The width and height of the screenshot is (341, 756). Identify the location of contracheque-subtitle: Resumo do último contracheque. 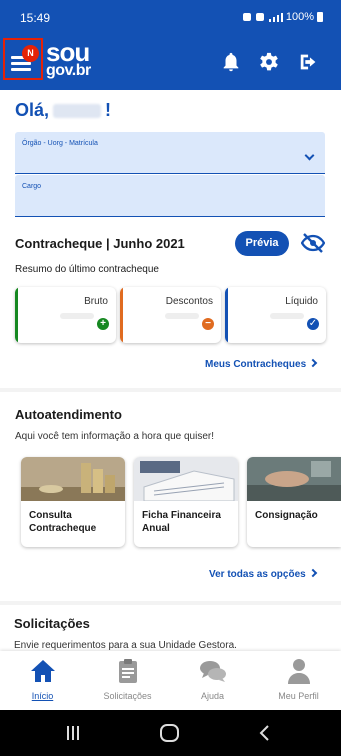
(87, 269).